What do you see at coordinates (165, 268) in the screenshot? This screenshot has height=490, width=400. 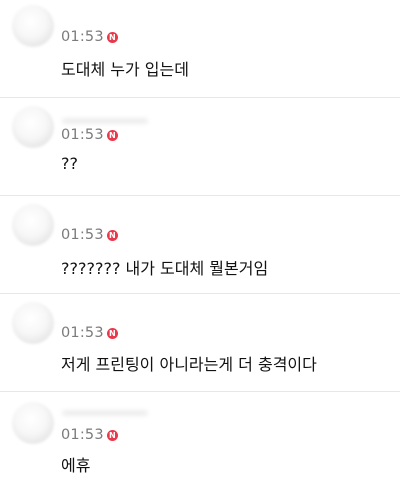 I see `comment-text: ??????? 내가 도대체 뭘본거임` at bounding box center [165, 268].